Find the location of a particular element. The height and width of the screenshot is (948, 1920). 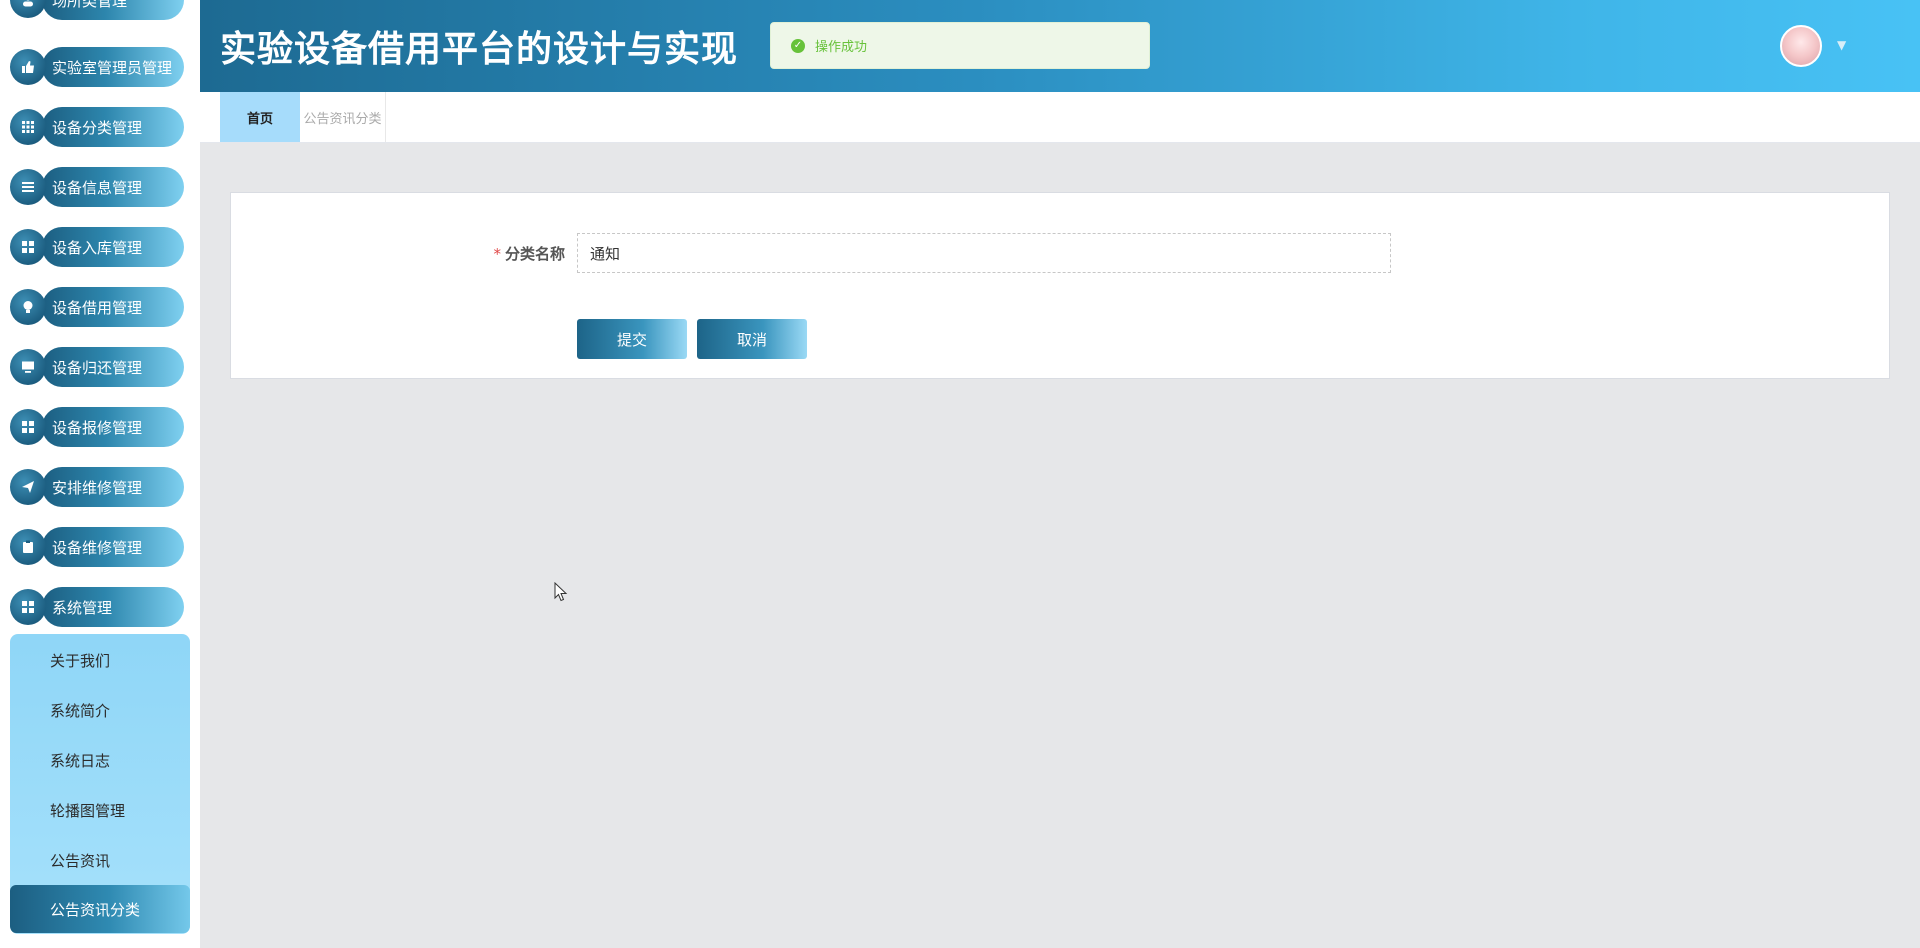

thumbs-up-icon is located at coordinates (28, 67).